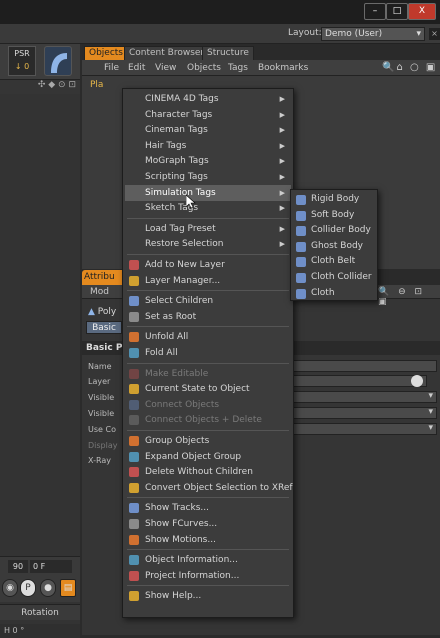 The image size is (440, 638). I want to click on name-field, so click(364, 366).